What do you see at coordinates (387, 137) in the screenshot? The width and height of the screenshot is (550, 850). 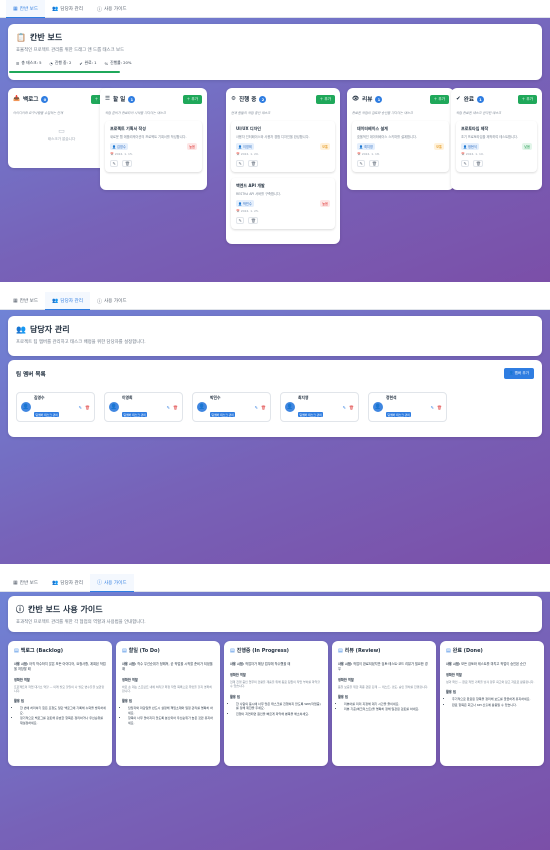 I see `task-desc: 효율적인 데이터베이스 스키마를 설계합니다.` at bounding box center [387, 137].